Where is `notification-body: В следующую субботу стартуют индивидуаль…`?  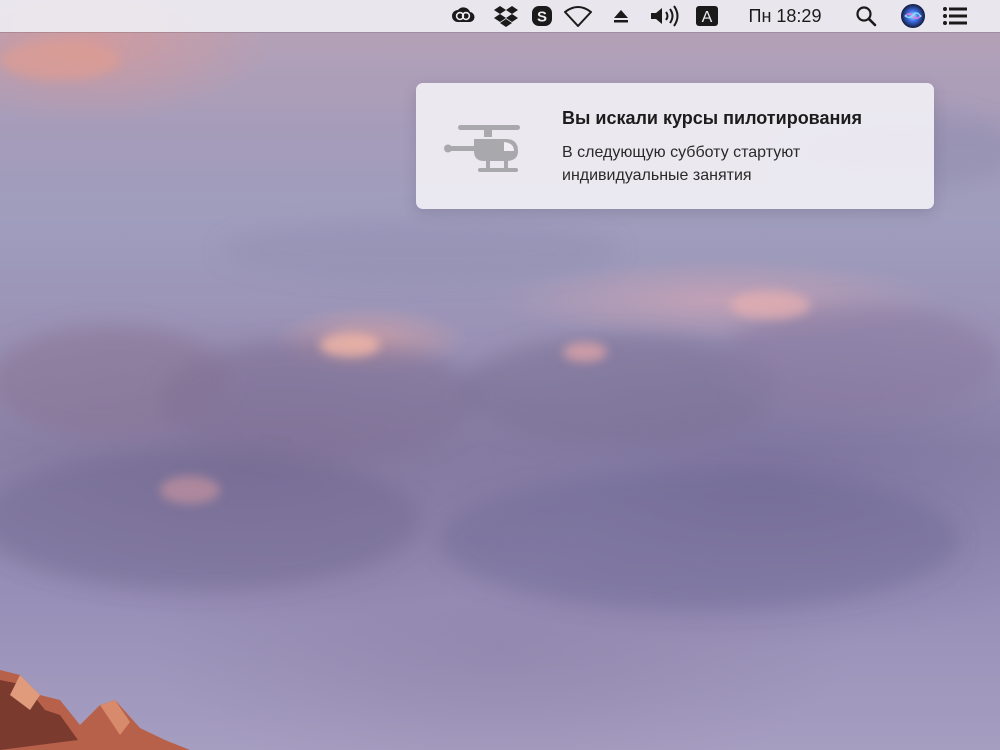
notification-body: В следующую субботу стартуют индивидуаль… is located at coordinates (681, 164).